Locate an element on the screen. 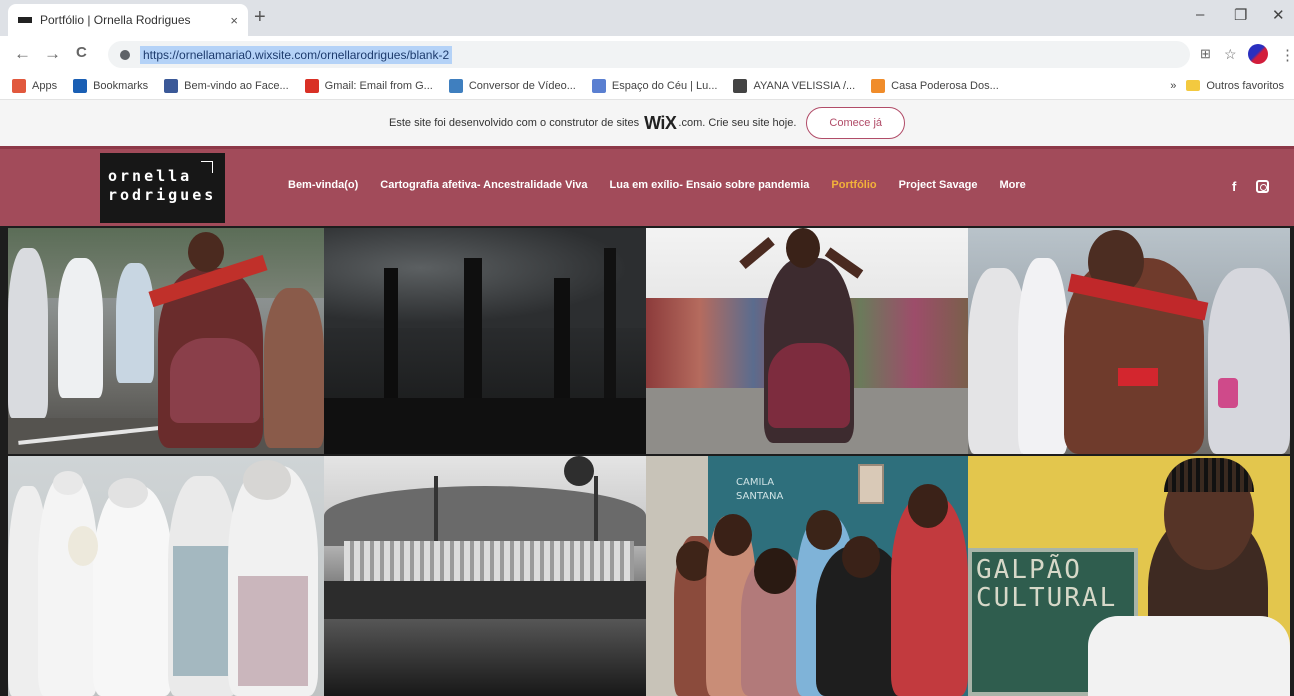 The image size is (1294, 696). photo-galpao-cultural: GALPÃO CULTURAL is located at coordinates (1129, 576).